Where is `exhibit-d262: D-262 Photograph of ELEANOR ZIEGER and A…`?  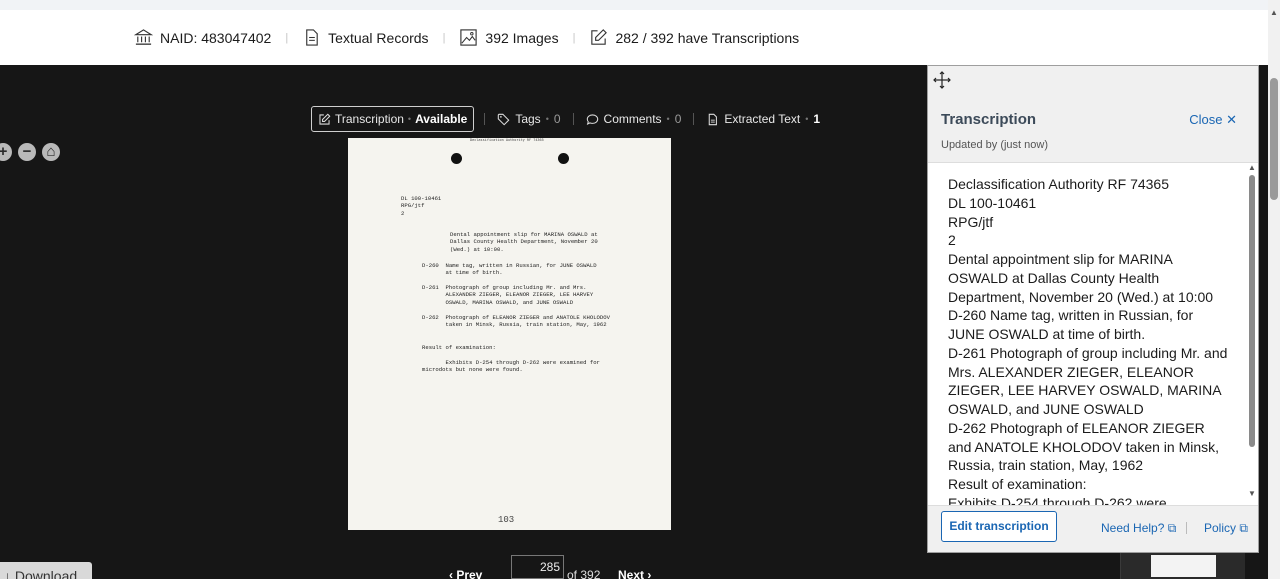 exhibit-d262: D-262 Photograph of ELEANOR ZIEGER and A… is located at coordinates (516, 321).